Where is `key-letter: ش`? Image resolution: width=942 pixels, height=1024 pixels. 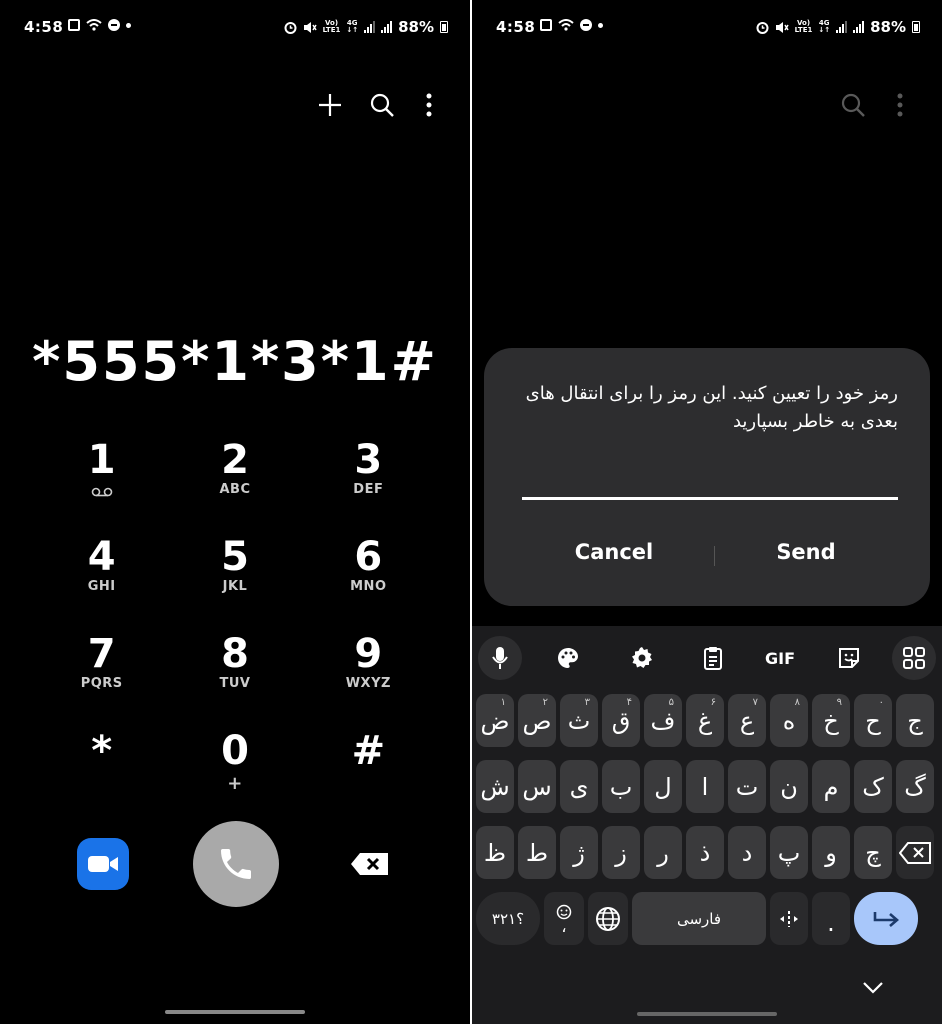 key-letter: ش is located at coordinates (495, 786).